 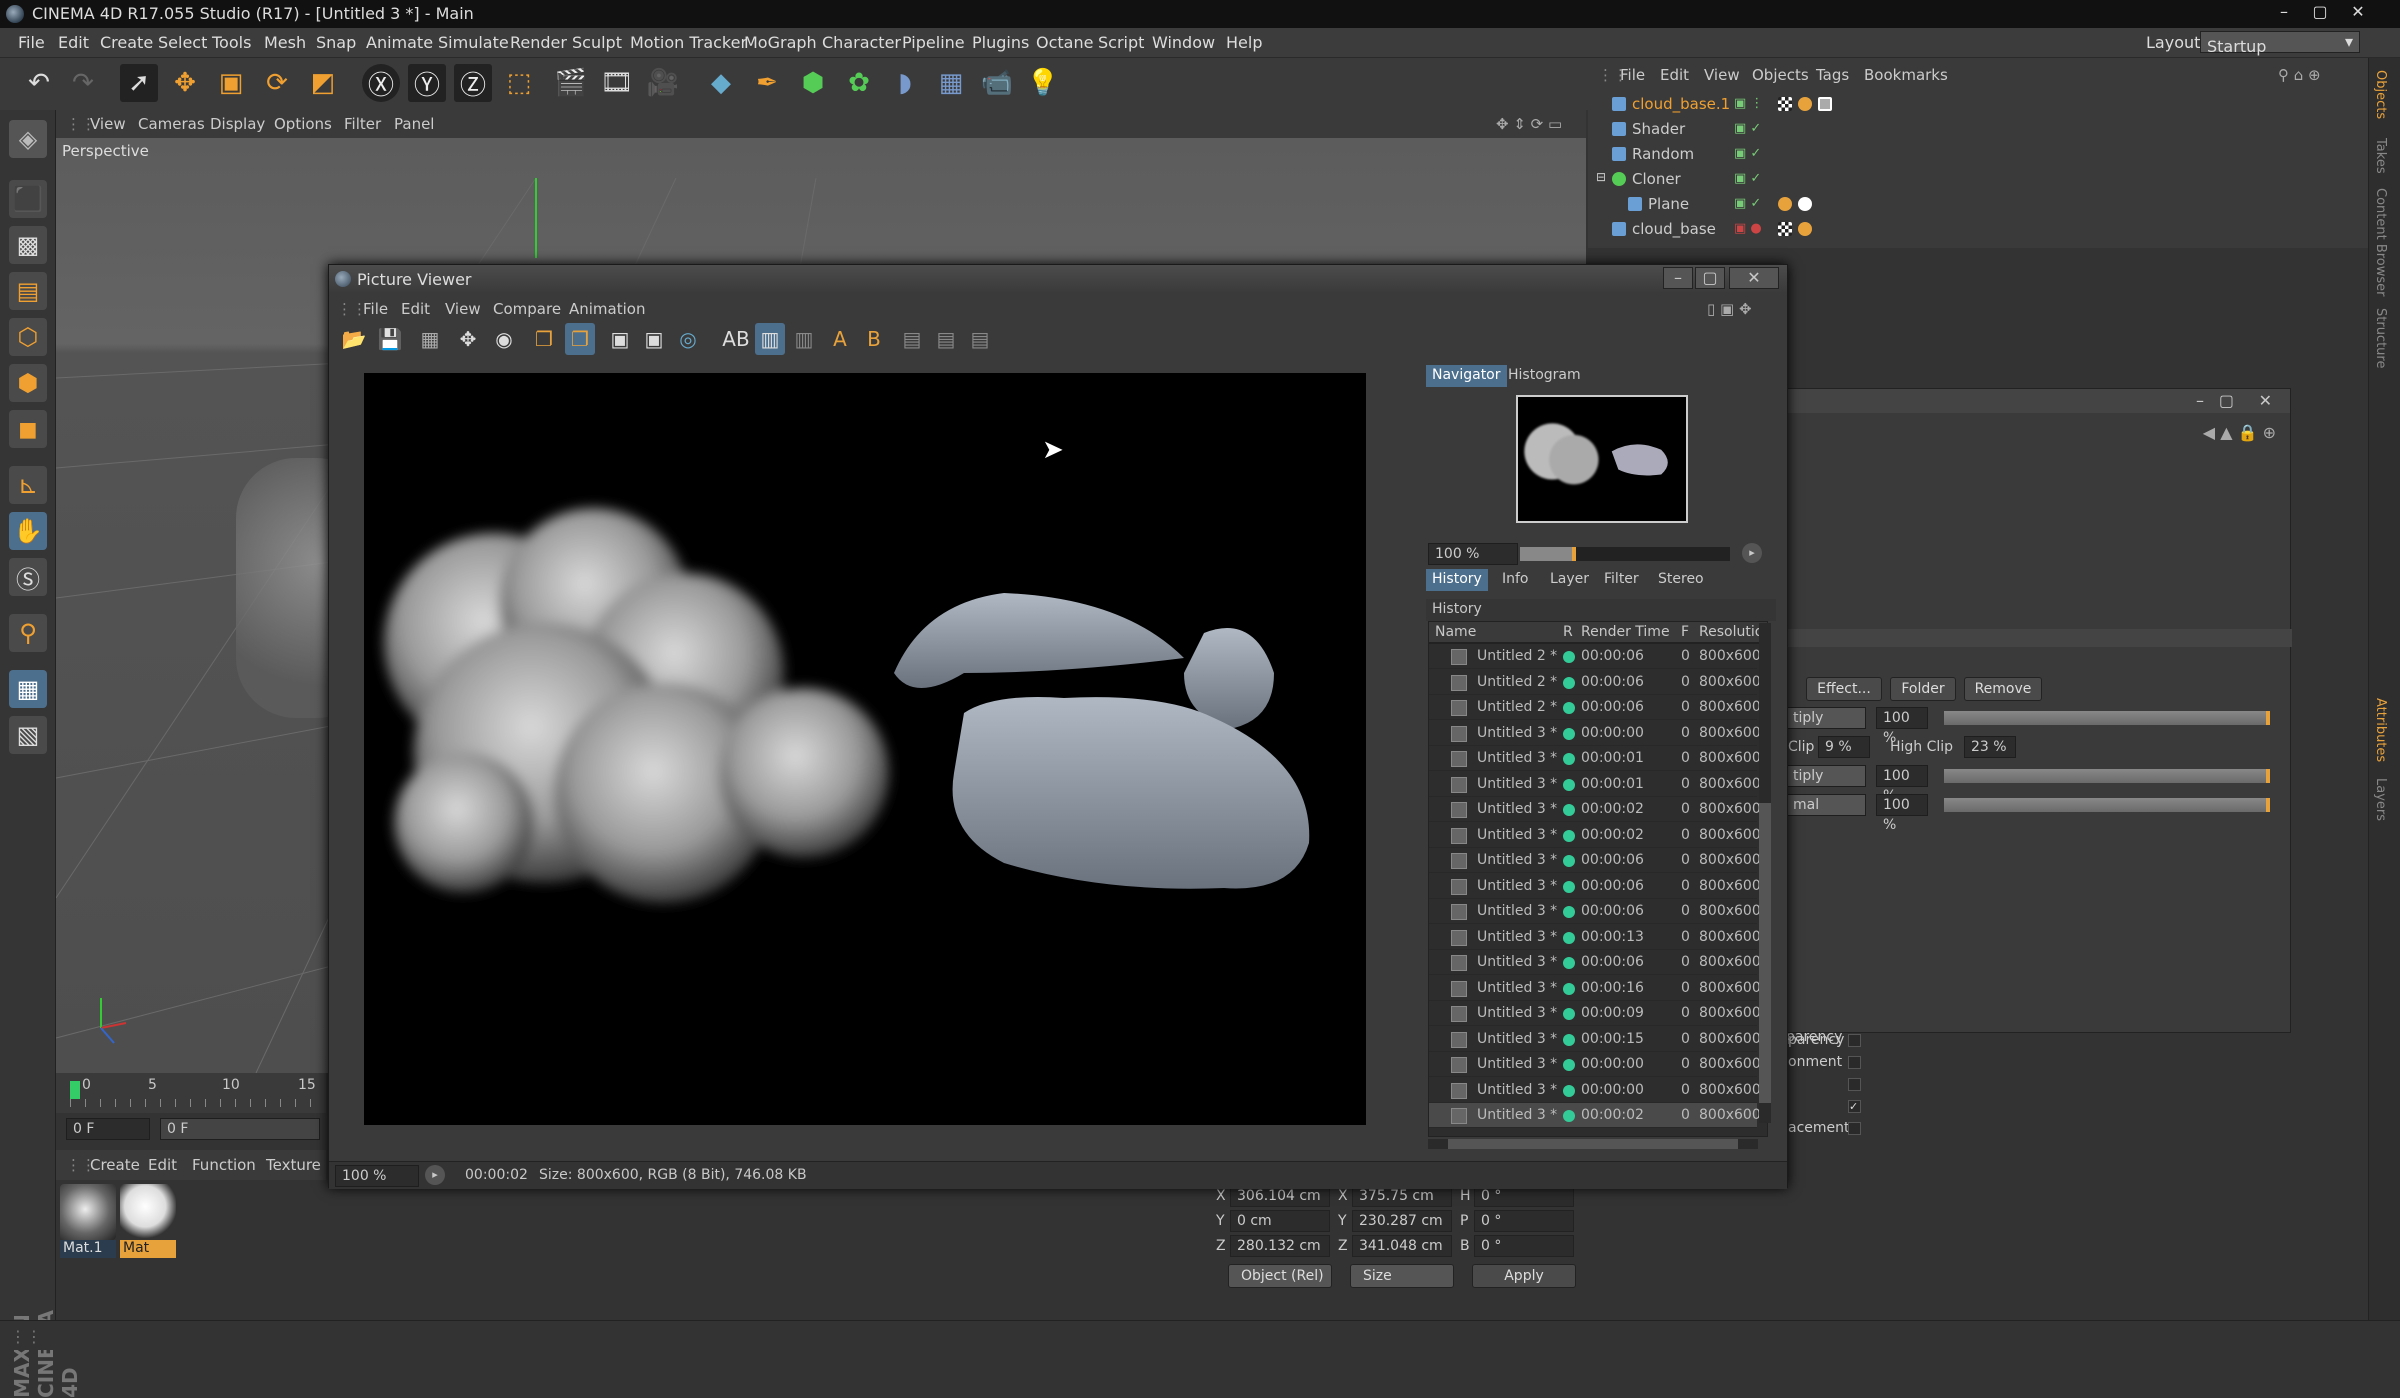 I want to click on difference-icon: ▤, so click(x=946, y=339).